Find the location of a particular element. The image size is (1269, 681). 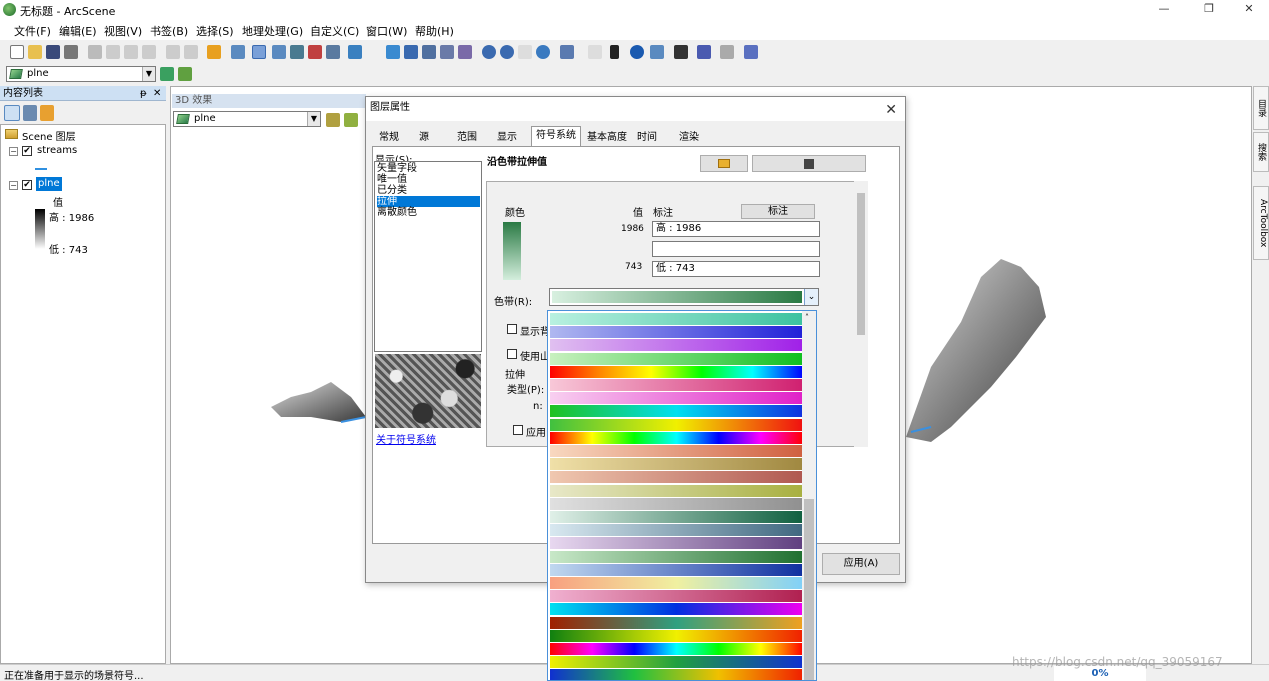

clear-selection-icon is located at coordinates (595, 52).